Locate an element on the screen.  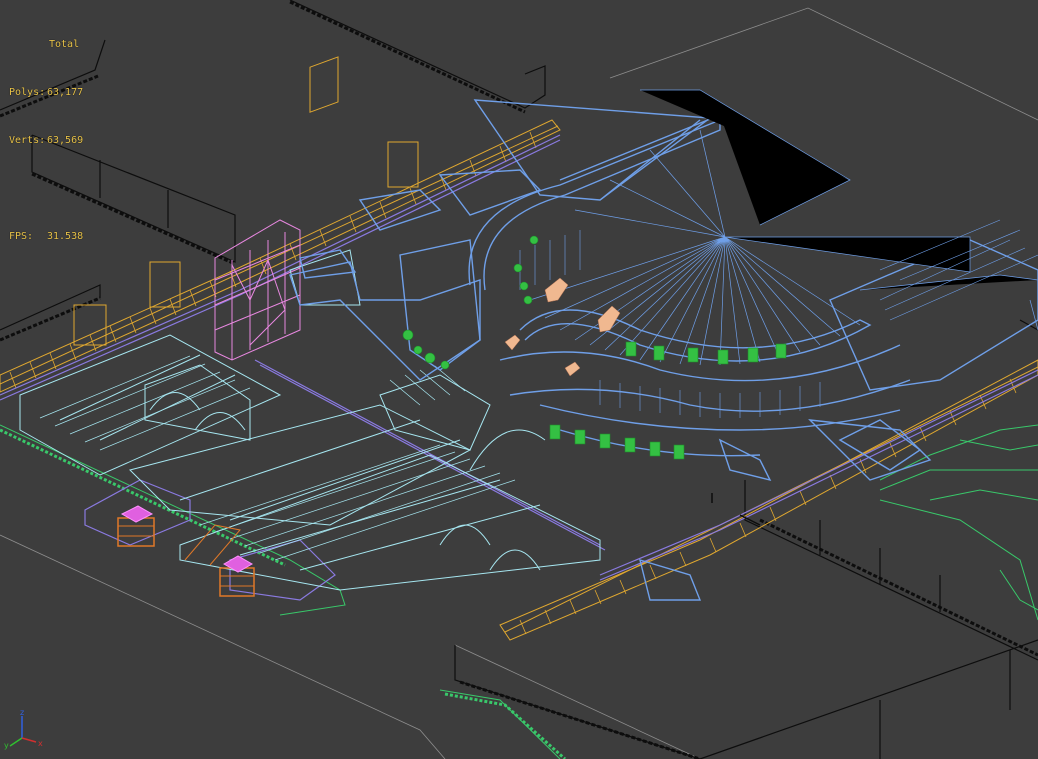
axis-gizmo: z y x is located at coordinates (23, 729).